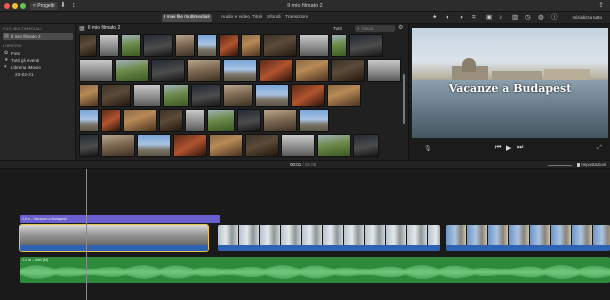 This screenshot has height=300, width=610. Describe the element at coordinates (63, 6) in the screenshot. I see `import-icon: ⬇` at that location.